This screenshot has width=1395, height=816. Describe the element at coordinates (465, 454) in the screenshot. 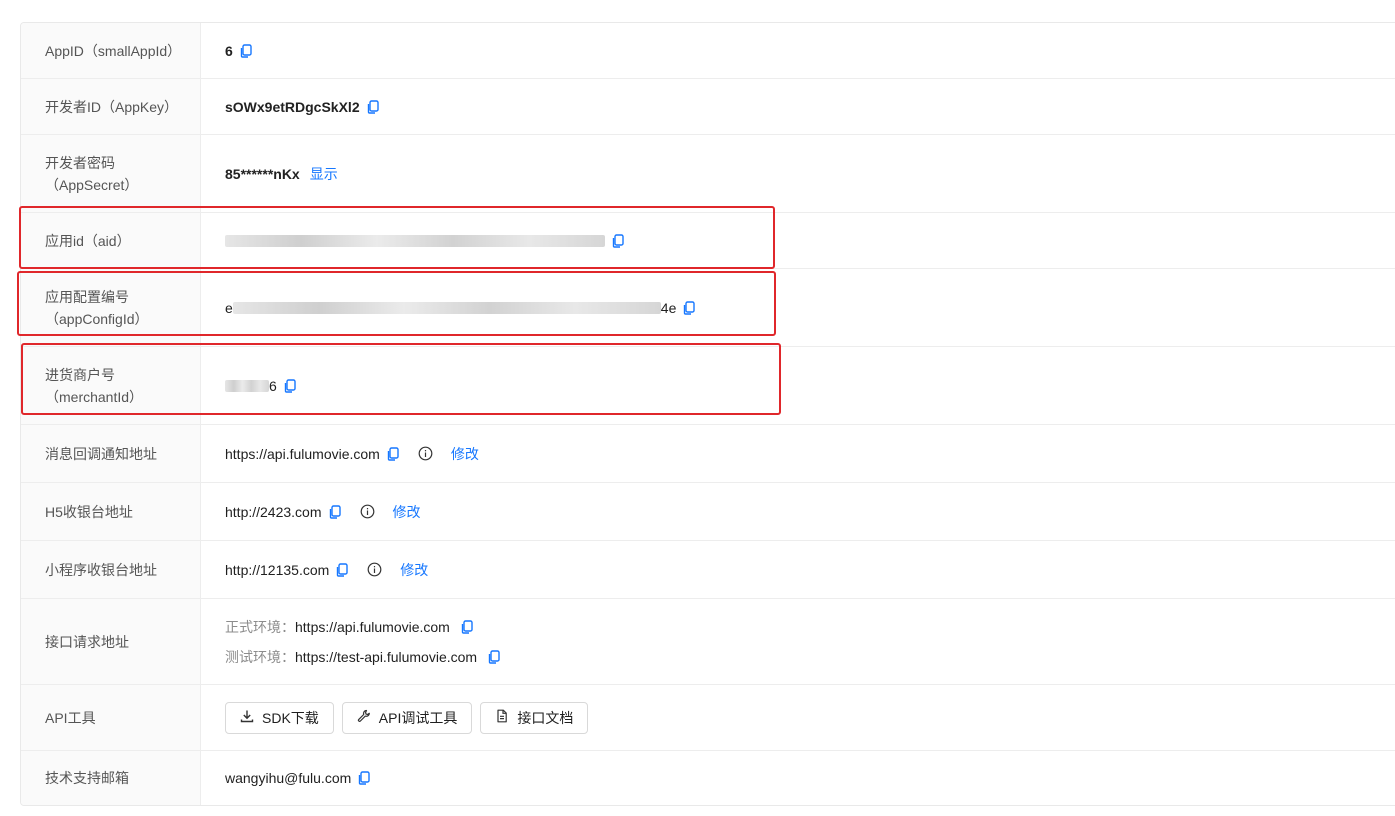

I see `edit-callback-link: 修改` at that location.